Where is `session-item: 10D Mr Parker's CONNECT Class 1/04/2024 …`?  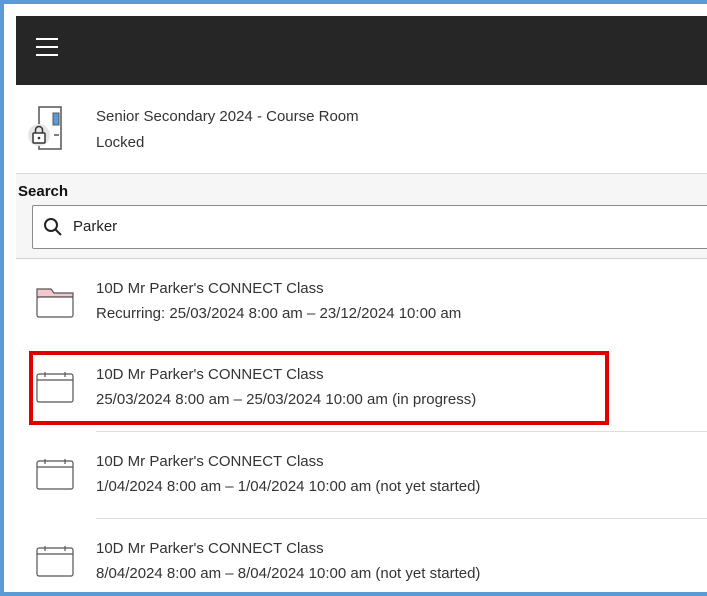
session-item: 10D Mr Parker's CONNECT Class 1/04/2024 … is located at coordinates (361, 475).